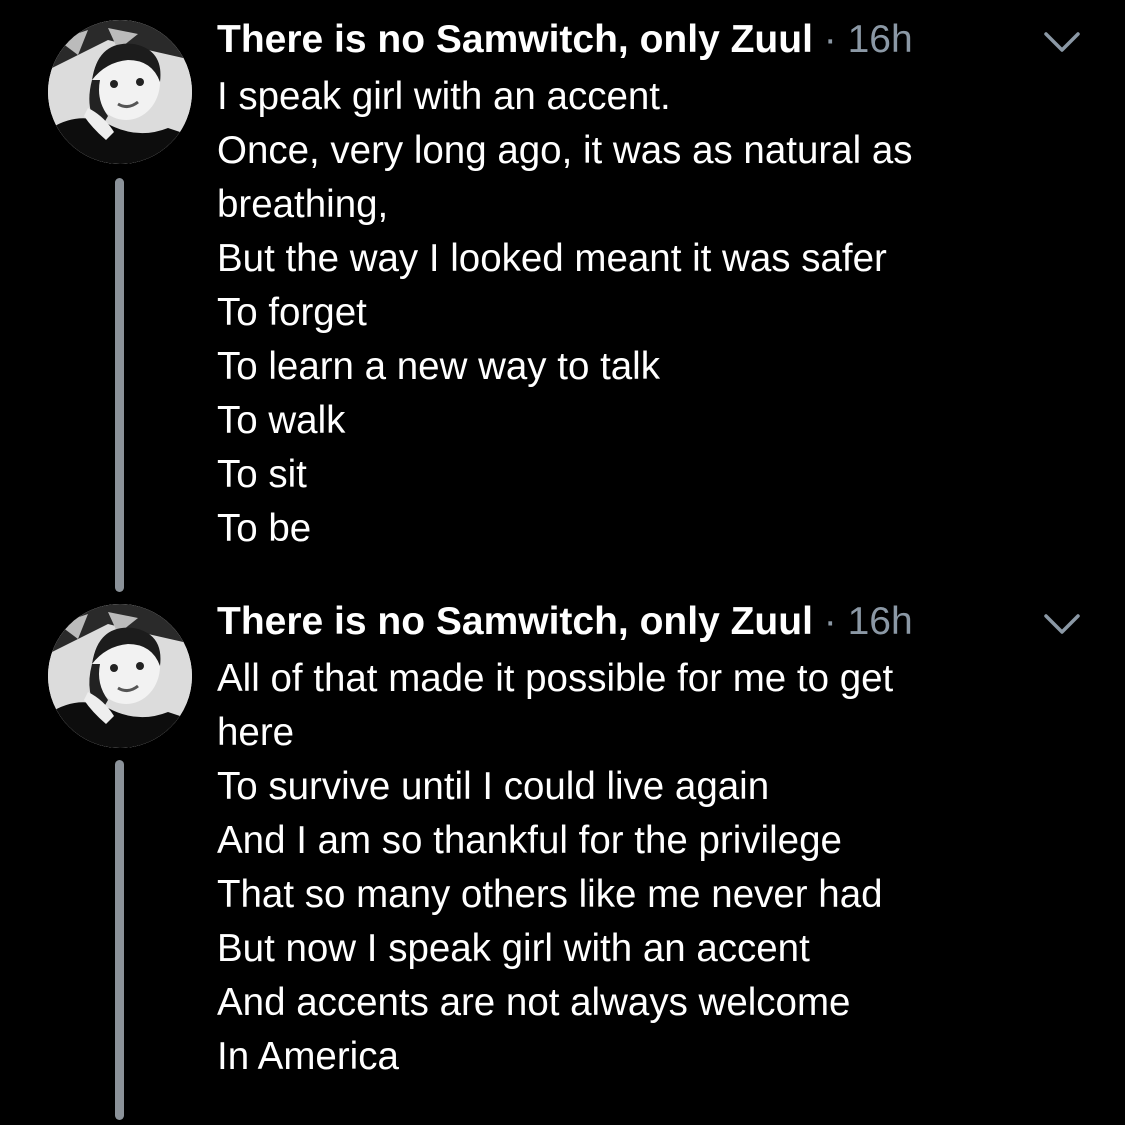  What do you see at coordinates (256, 732) in the screenshot?
I see `tweet-text-line: here` at bounding box center [256, 732].